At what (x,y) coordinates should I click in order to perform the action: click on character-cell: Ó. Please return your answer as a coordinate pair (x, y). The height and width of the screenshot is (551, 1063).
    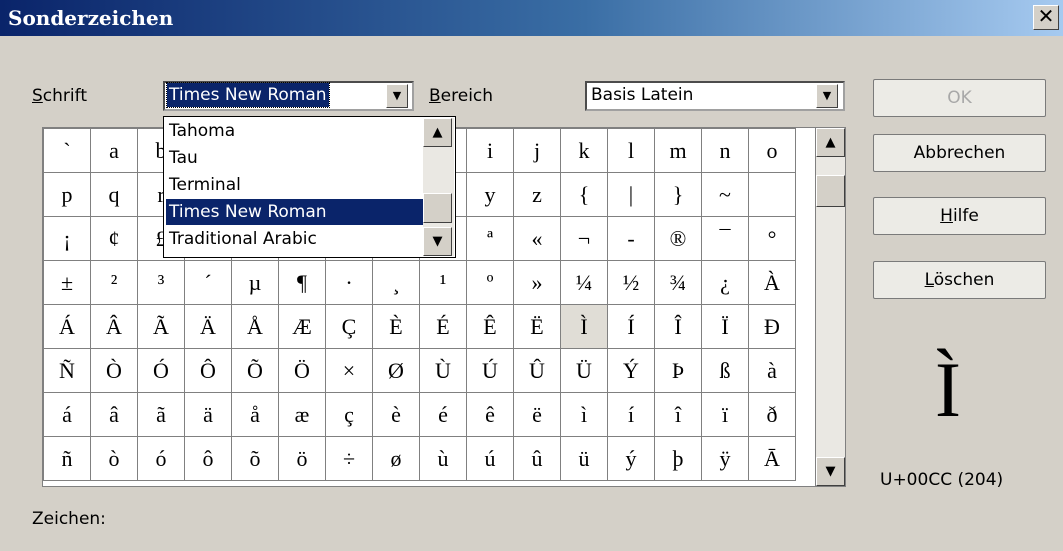
    Looking at the image, I should click on (161, 370).